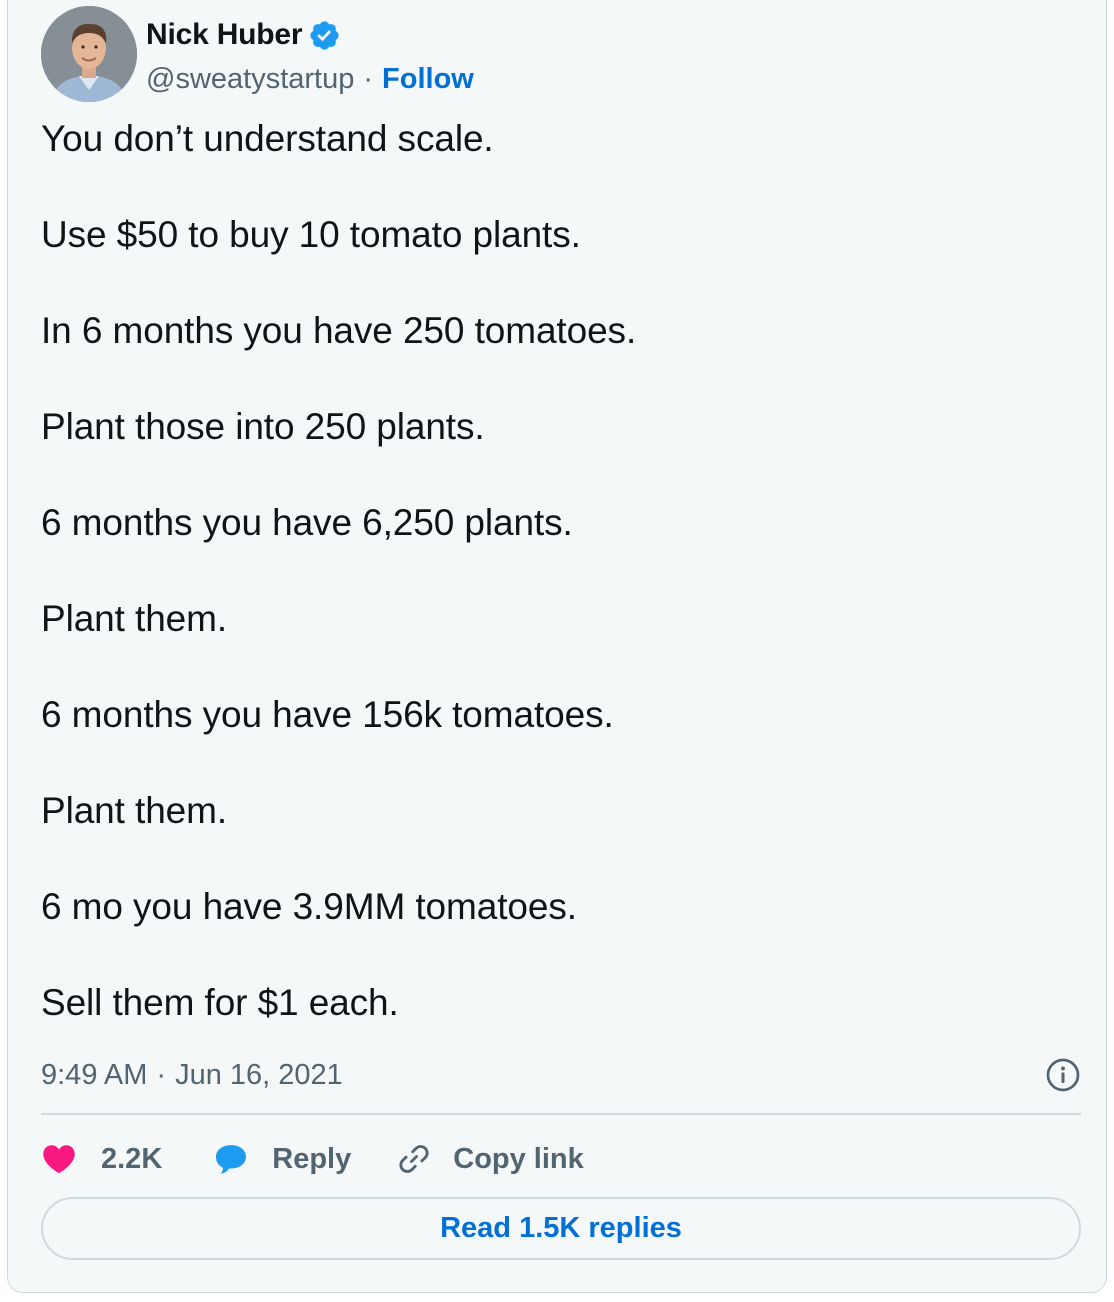 The image size is (1114, 1302). I want to click on tweet-line: 6 mo you have 3.9MM tomatoes., so click(309, 906).